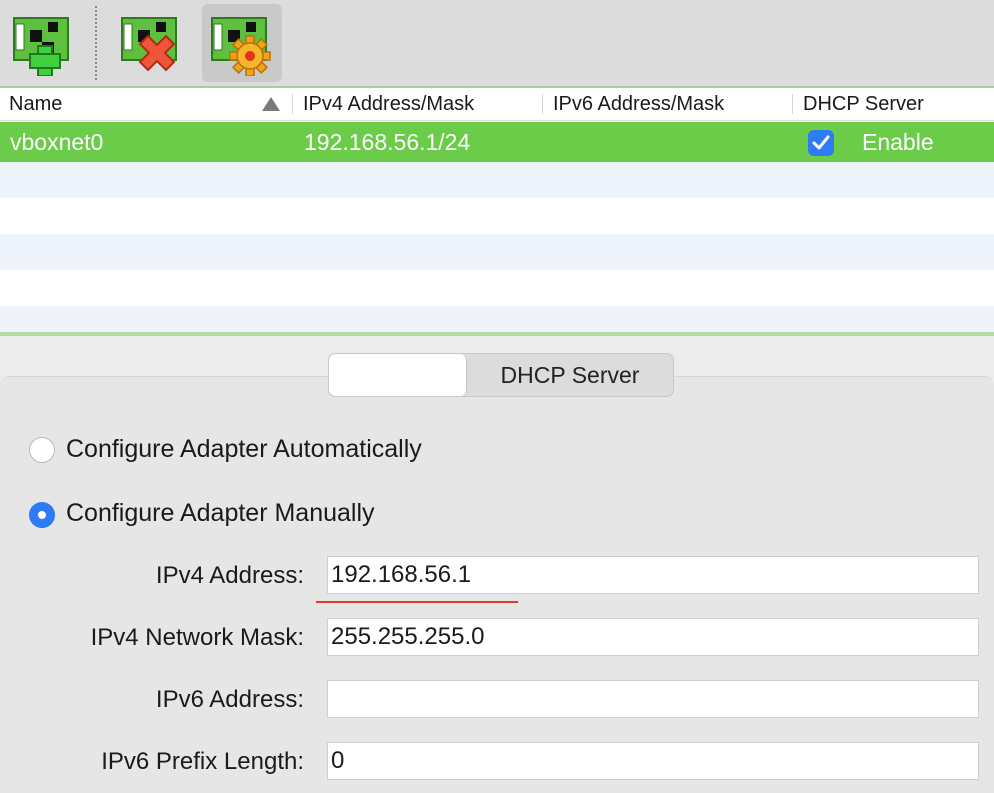 The width and height of the screenshot is (994, 793). I want to click on column-header-ipv6: IPv6 Address/Mask, so click(638, 104).